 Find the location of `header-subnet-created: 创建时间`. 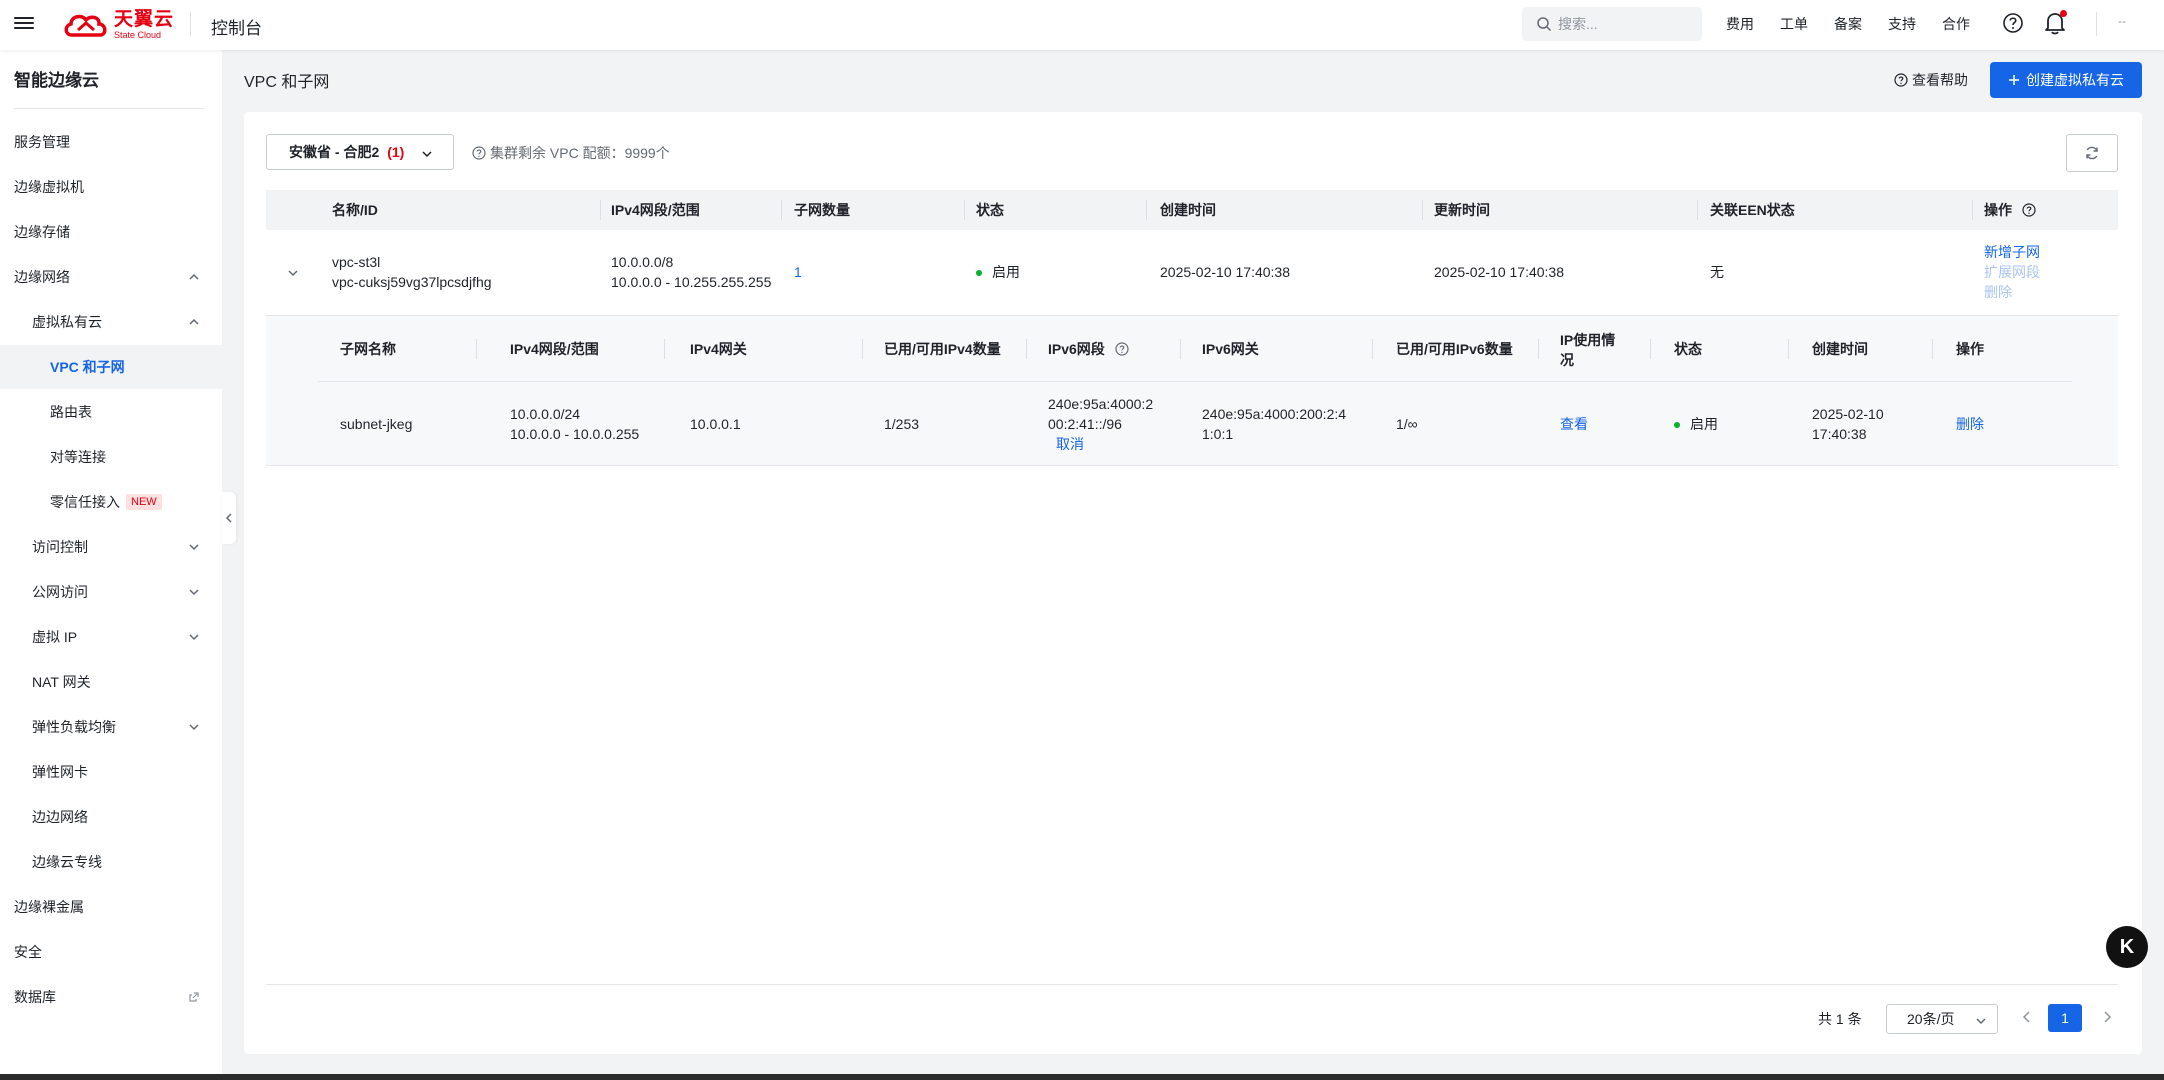

header-subnet-created: 创建时间 is located at coordinates (1840, 349).